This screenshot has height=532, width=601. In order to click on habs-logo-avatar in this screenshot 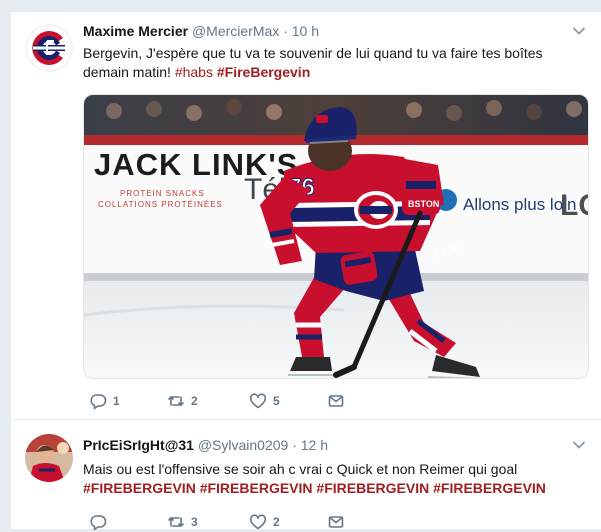, I will do `click(49, 48)`.